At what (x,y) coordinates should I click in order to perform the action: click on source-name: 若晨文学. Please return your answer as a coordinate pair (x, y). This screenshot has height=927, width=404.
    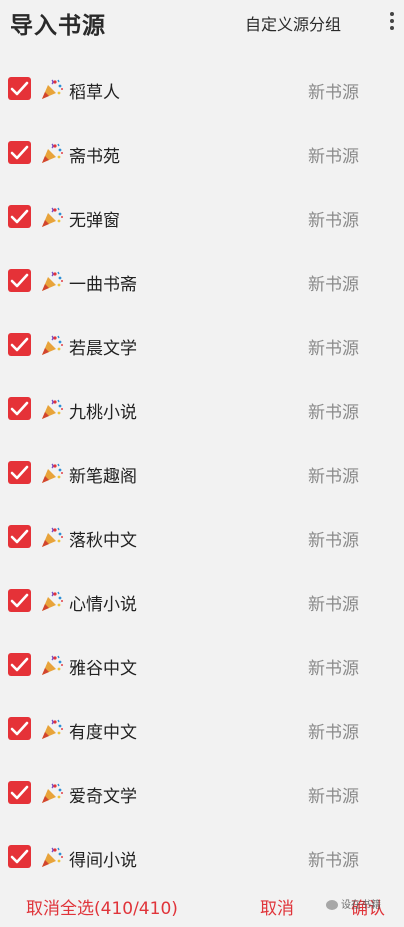
    Looking at the image, I should click on (103, 349).